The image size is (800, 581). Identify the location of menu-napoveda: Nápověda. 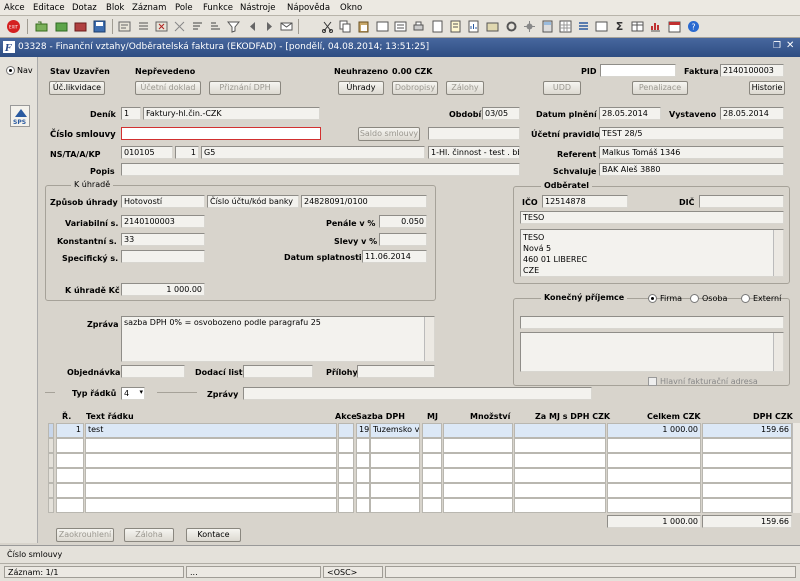
(308, 8).